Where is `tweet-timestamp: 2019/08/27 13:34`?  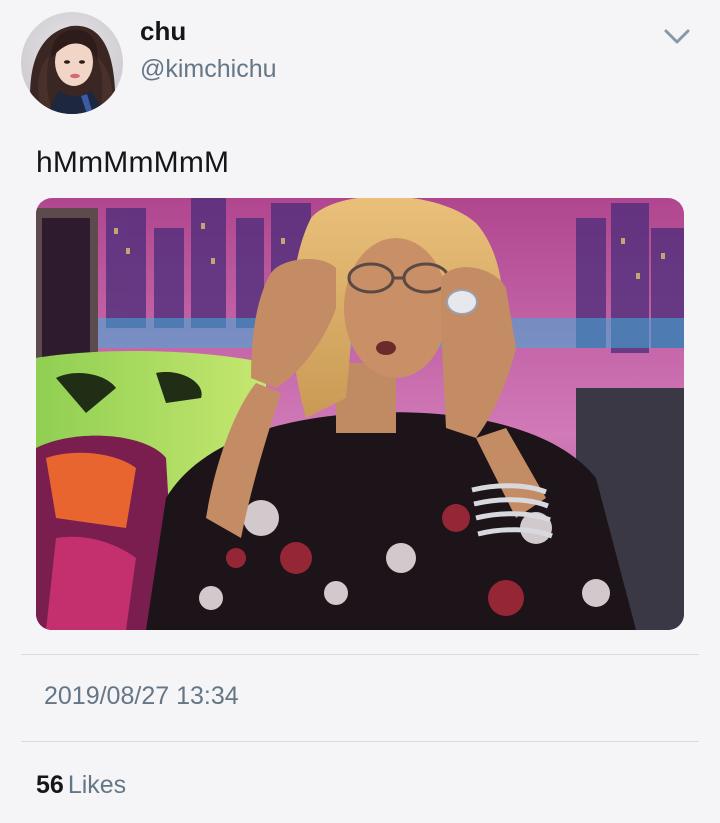 tweet-timestamp: 2019/08/27 13:34 is located at coordinates (141, 696).